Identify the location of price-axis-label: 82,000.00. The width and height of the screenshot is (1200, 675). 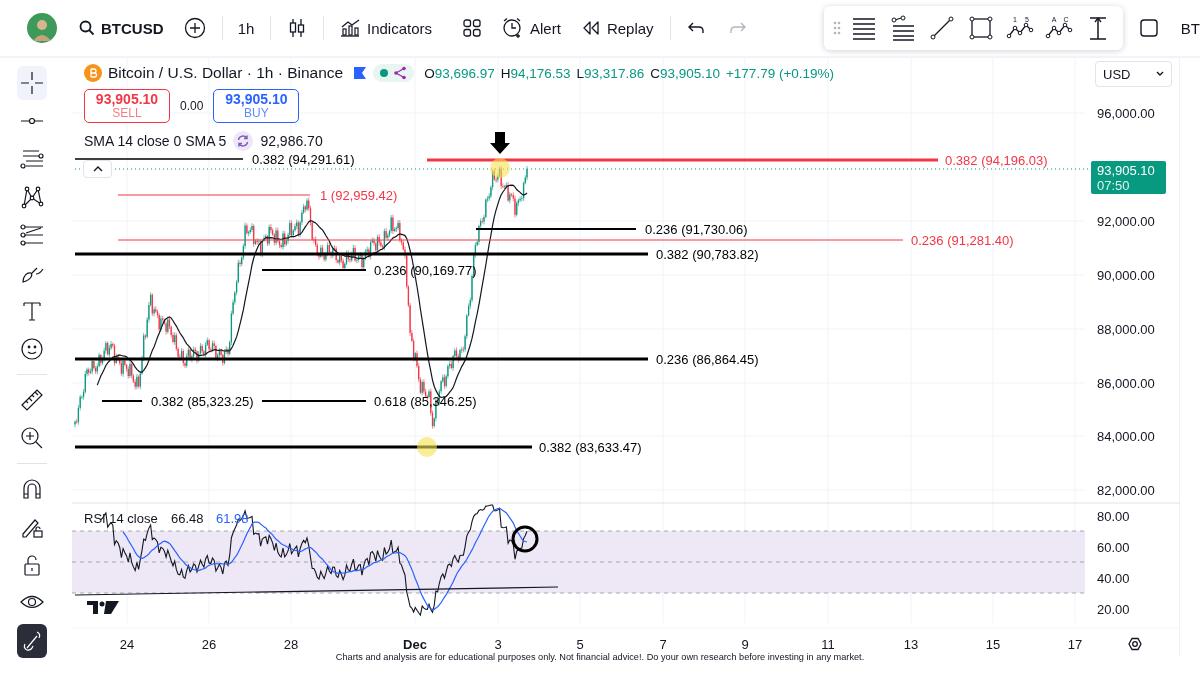
(1126, 490).